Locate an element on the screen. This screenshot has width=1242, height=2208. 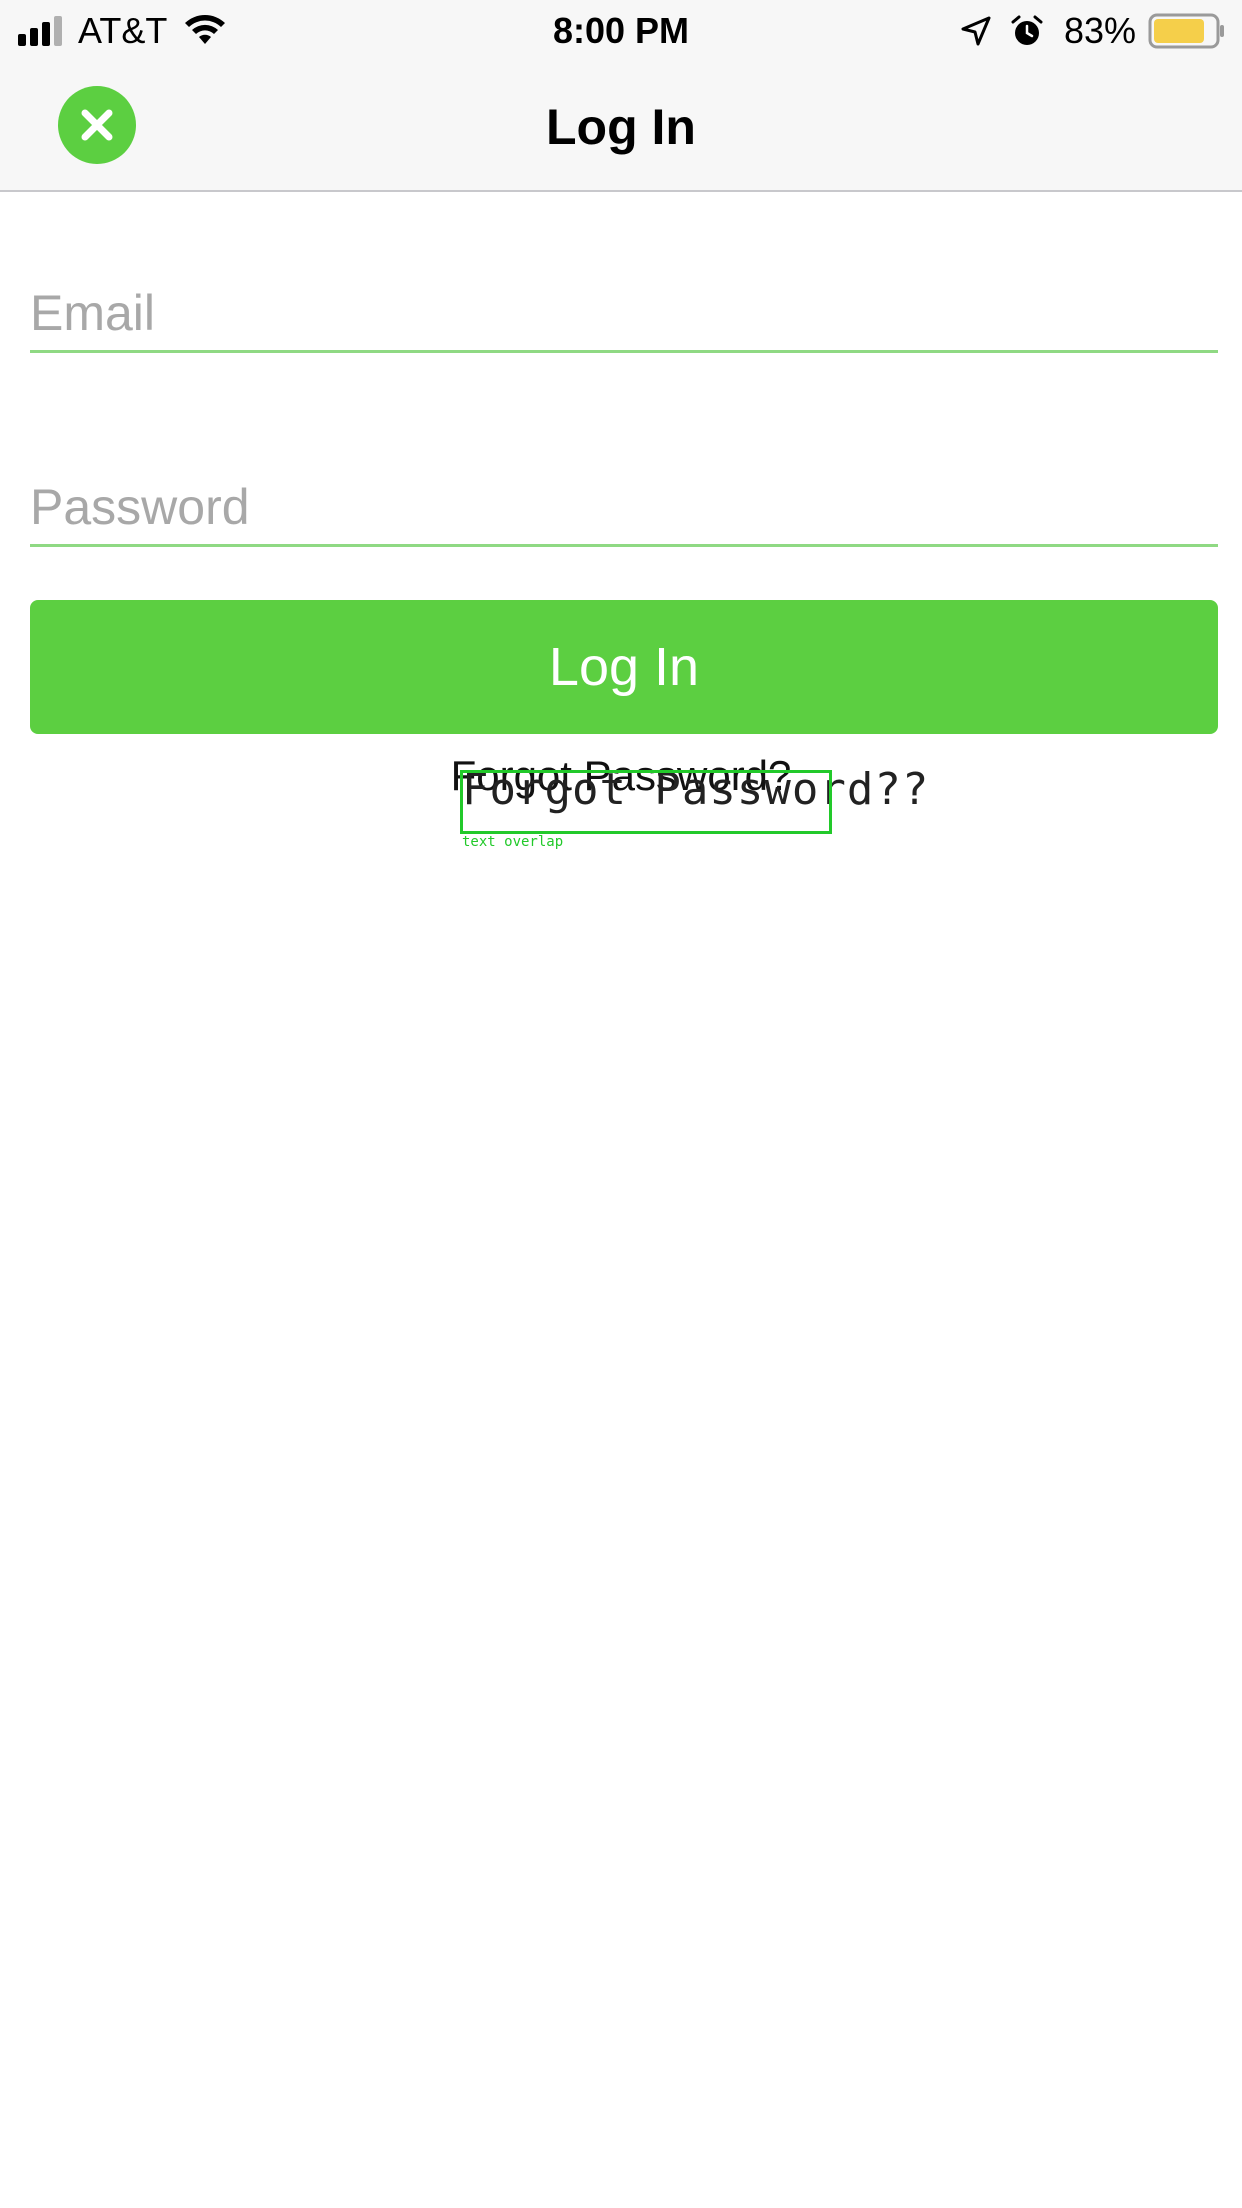
page-title: Log In is located at coordinates (621, 127).